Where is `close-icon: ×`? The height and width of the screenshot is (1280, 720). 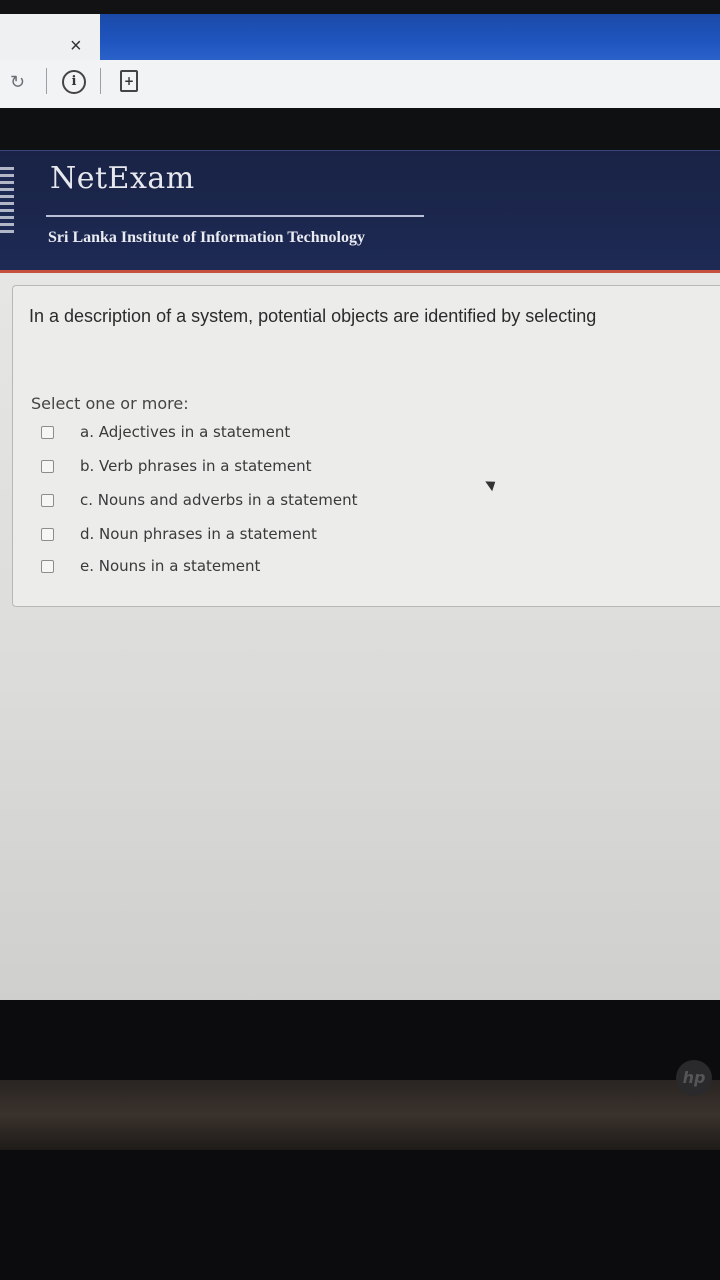 close-icon: × is located at coordinates (76, 46).